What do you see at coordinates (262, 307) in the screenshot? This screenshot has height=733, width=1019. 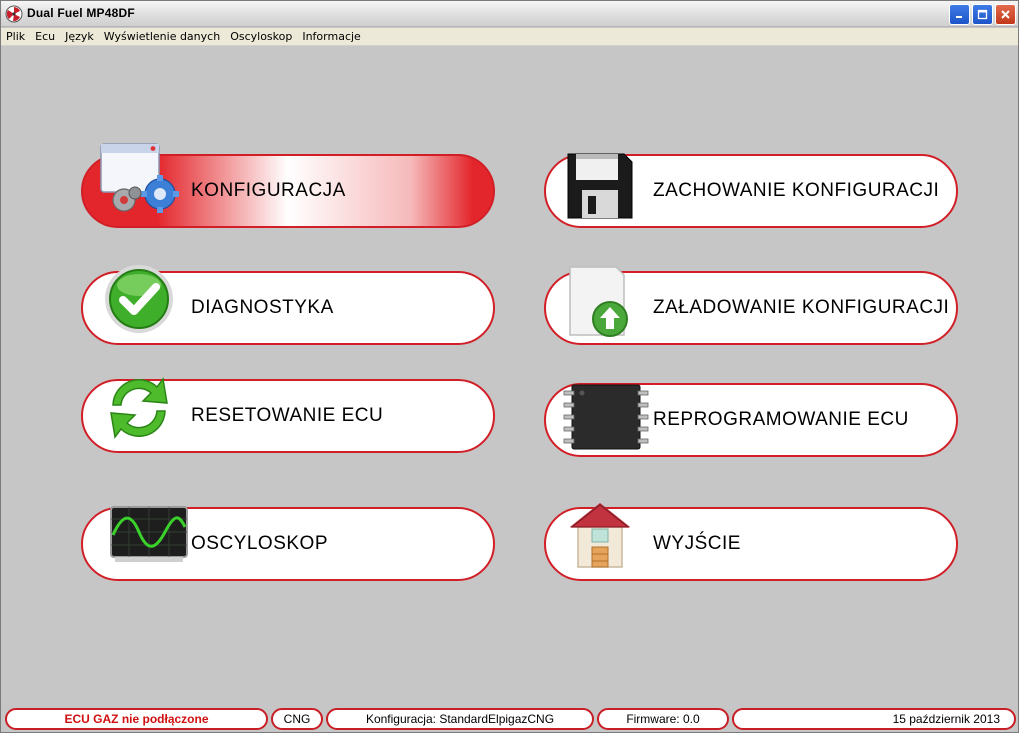 I see `diagnostyka-label: DIAGNOSTYKA` at bounding box center [262, 307].